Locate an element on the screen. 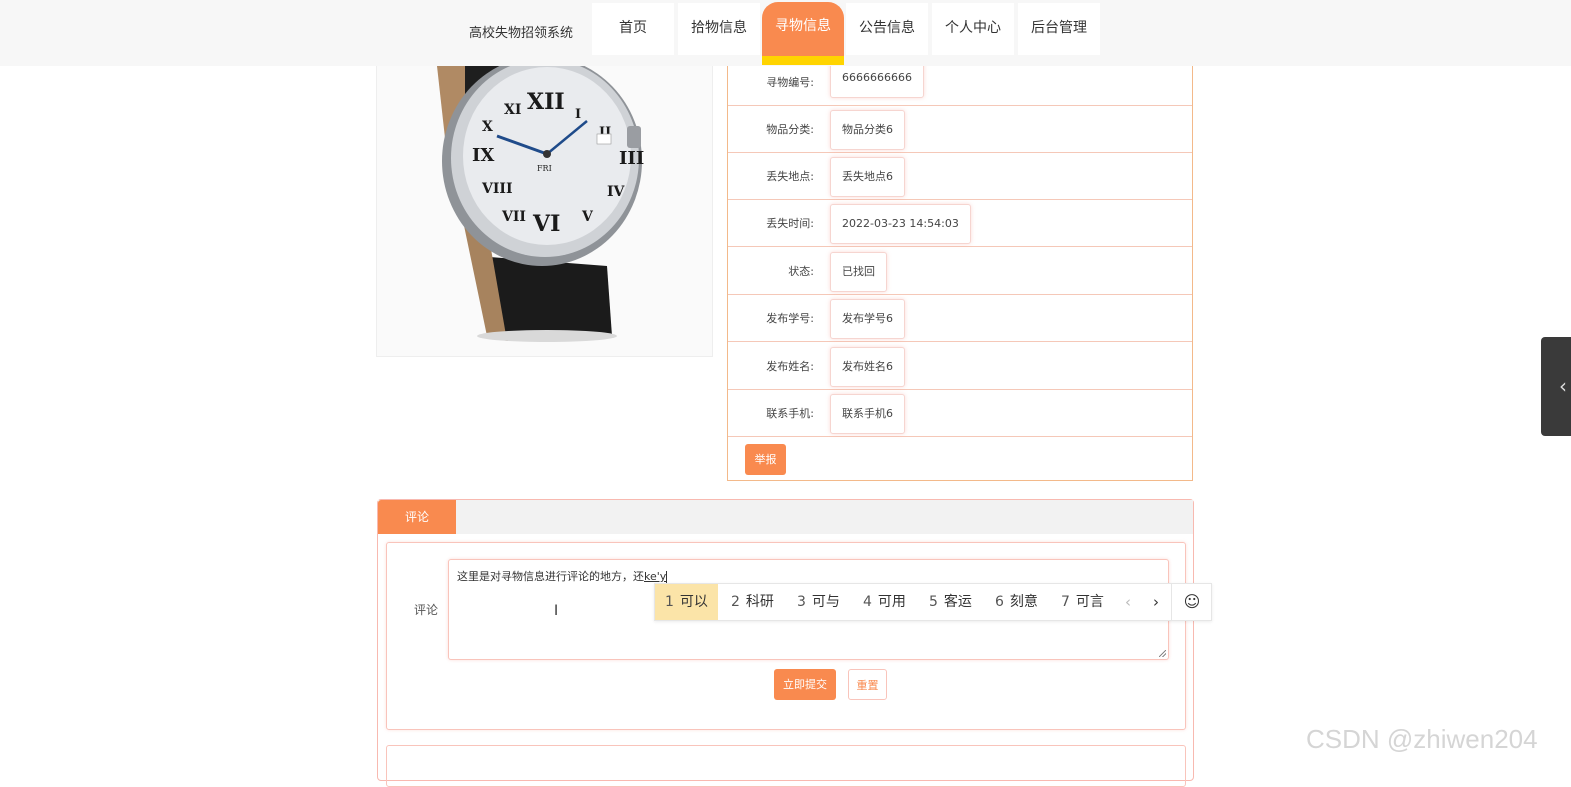 This screenshot has width=1571, height=787. nav-found-items: 拾物信息 is located at coordinates (719, 29).